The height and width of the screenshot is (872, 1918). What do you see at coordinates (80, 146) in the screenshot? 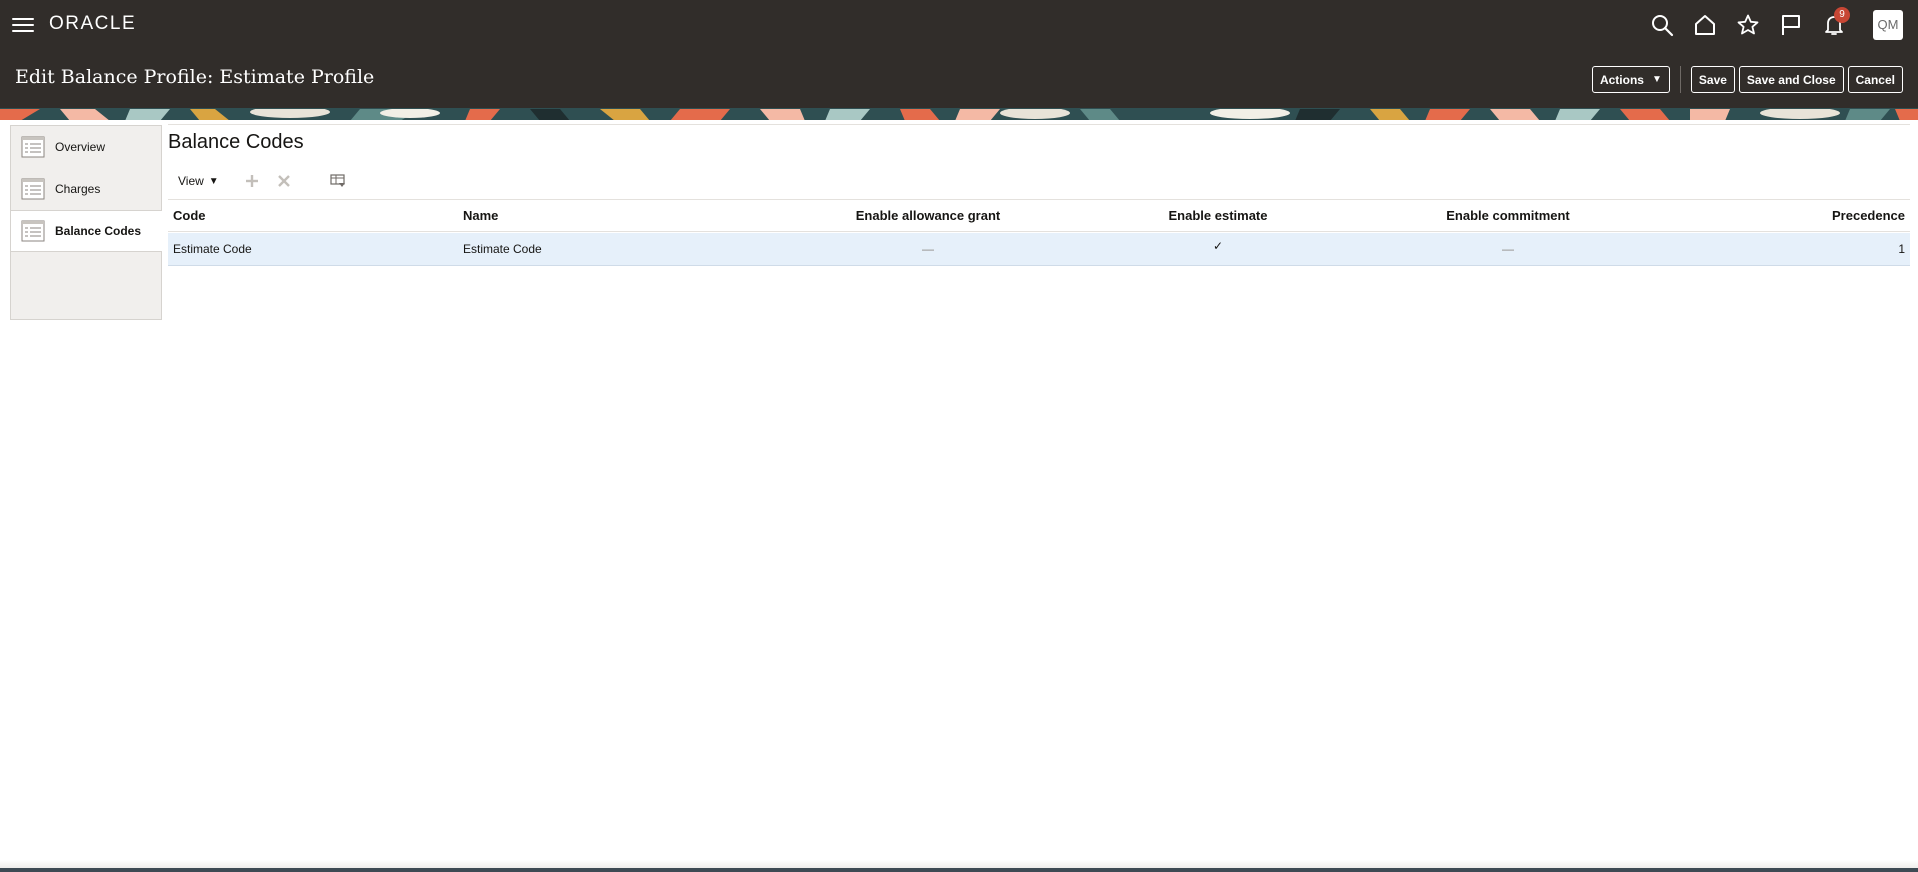
I see `nav-item-label: Overview` at bounding box center [80, 146].